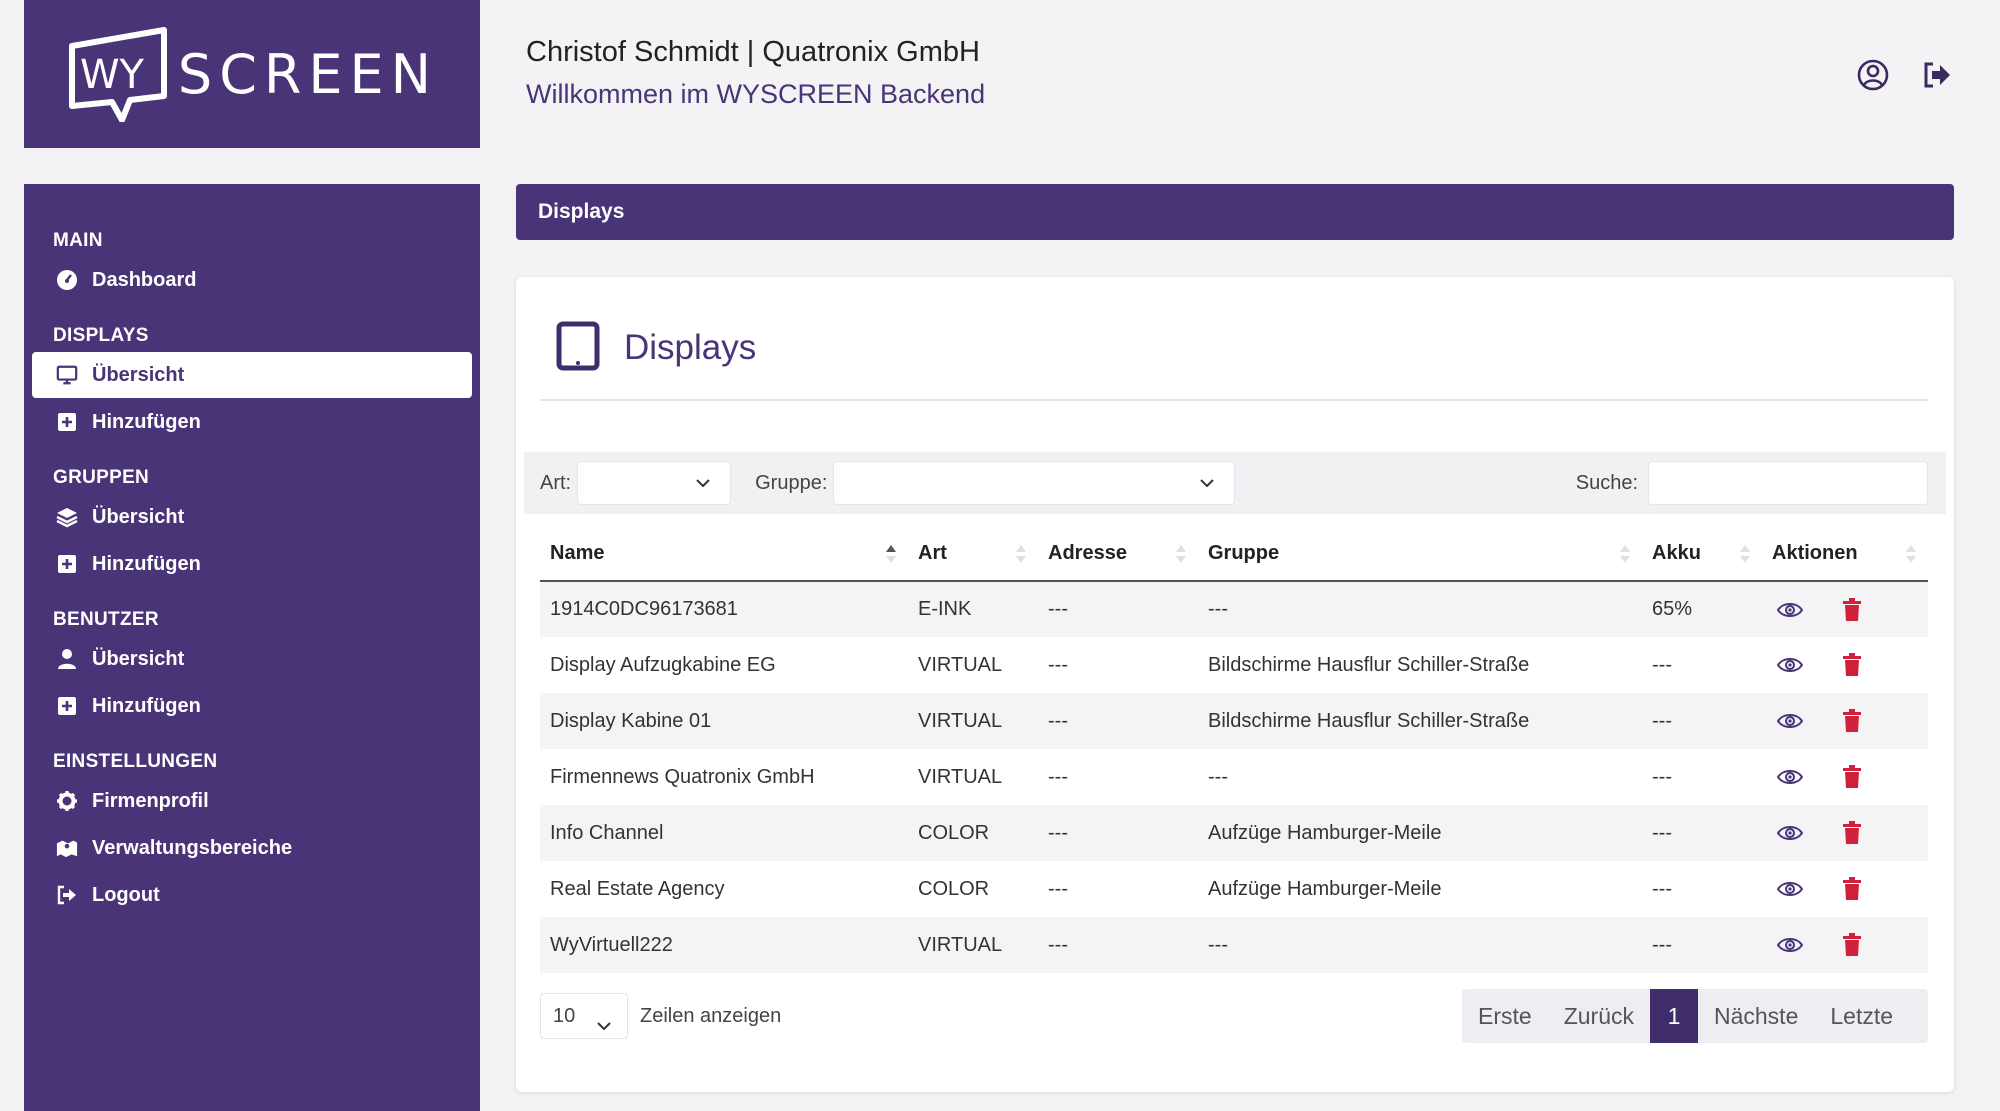 The image size is (2000, 1111). Describe the element at coordinates (67, 375) in the screenshot. I see `monitor-icon` at that location.